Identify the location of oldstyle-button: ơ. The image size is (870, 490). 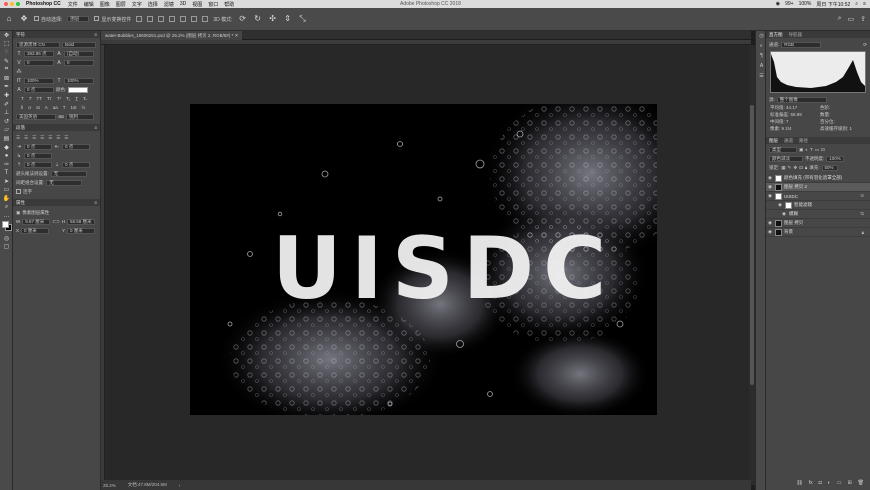
(29, 107).